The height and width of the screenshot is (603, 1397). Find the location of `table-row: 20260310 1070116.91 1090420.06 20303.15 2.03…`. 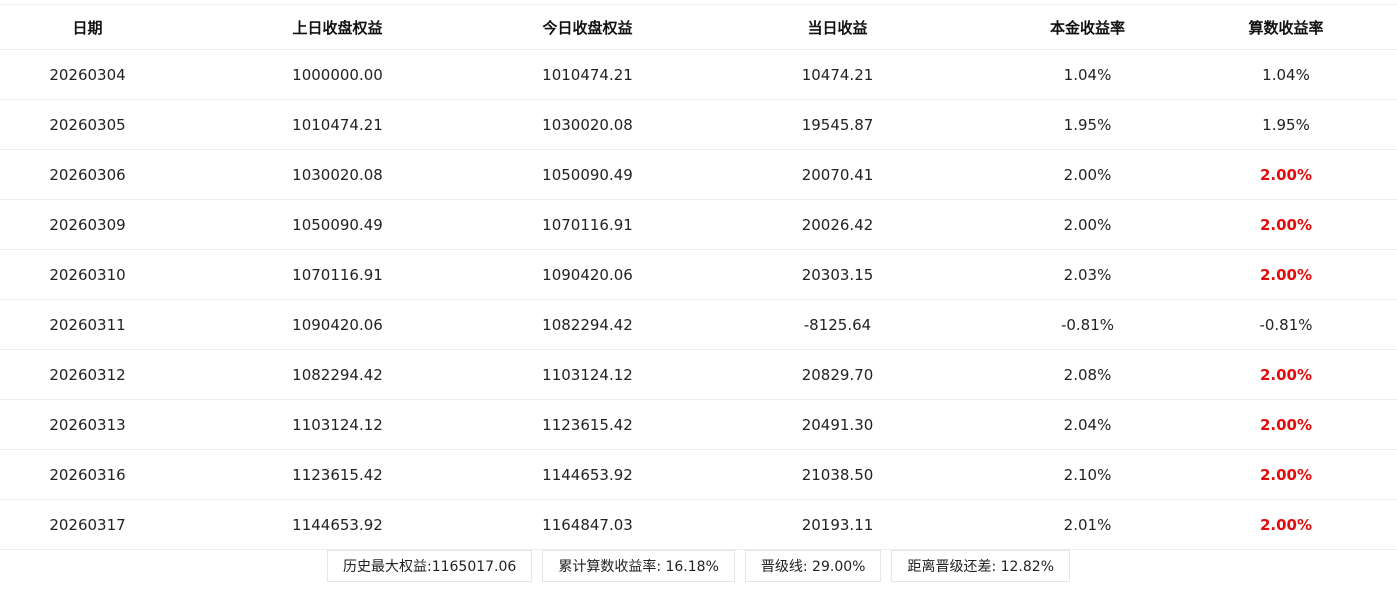

table-row: 20260310 1070116.91 1090420.06 20303.15 2.03… is located at coordinates (698, 275).